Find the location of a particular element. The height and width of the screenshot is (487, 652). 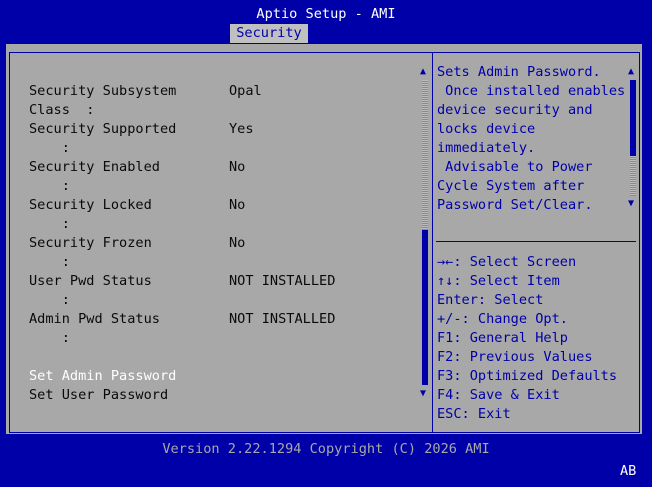

key-help-line: F1: General Help is located at coordinates (502, 338).